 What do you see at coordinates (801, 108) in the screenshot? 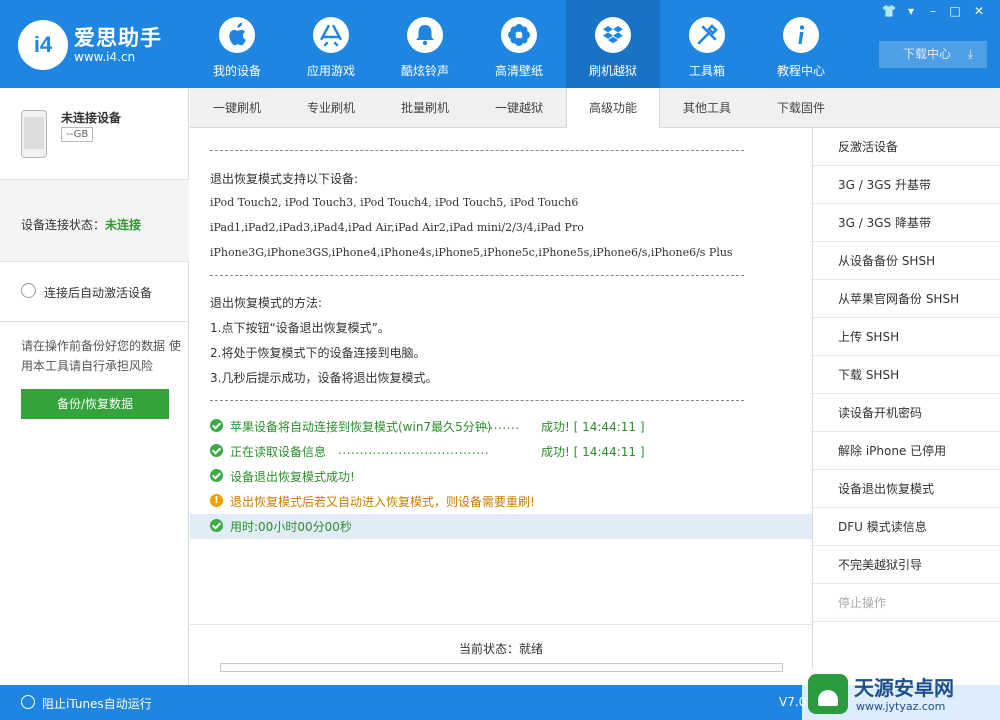
I see `tab-download-firmware: 下载固件` at bounding box center [801, 108].